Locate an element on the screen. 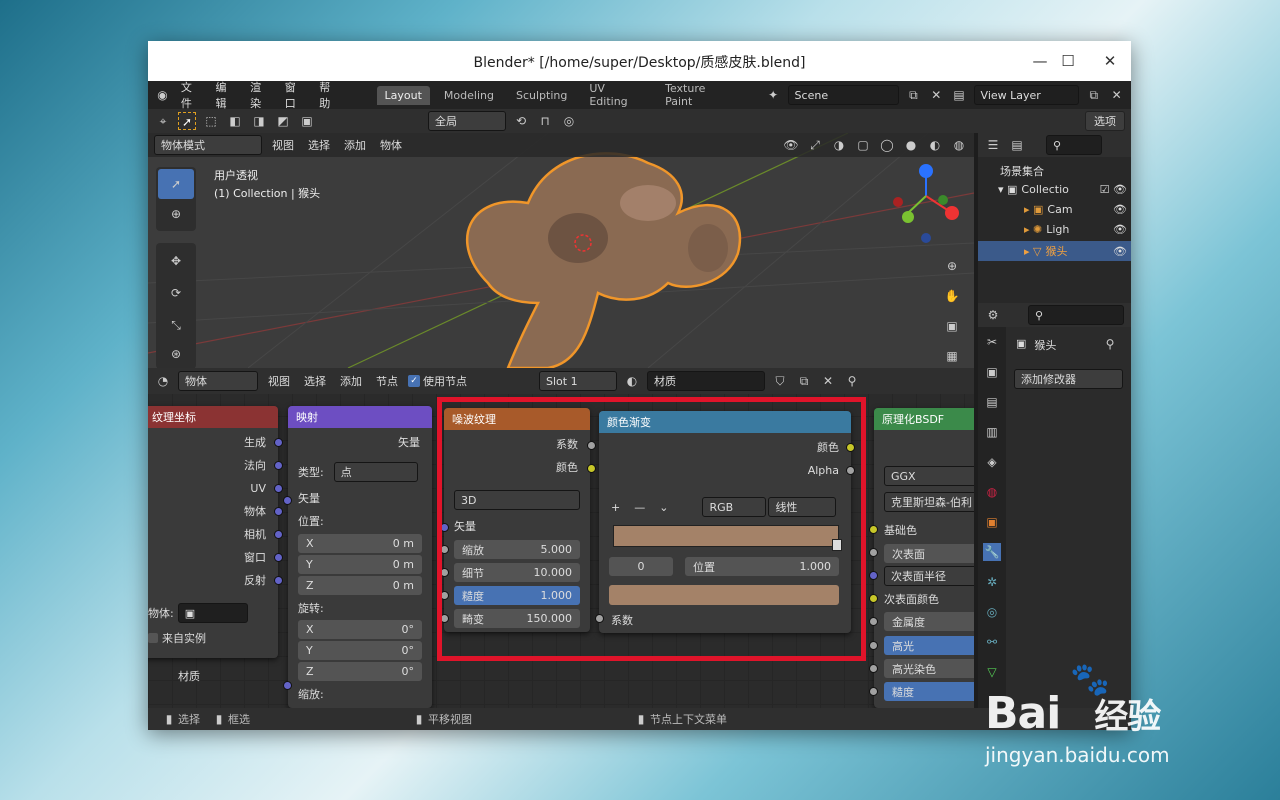 The image size is (1280, 800). transform-pivot-icon: ⌖ is located at coordinates (163, 121).